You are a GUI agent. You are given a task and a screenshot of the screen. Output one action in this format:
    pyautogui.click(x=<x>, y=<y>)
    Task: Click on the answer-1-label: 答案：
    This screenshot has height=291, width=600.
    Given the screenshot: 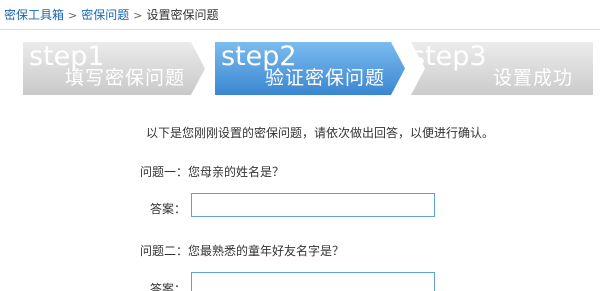 What is the action you would take?
    pyautogui.click(x=168, y=209)
    